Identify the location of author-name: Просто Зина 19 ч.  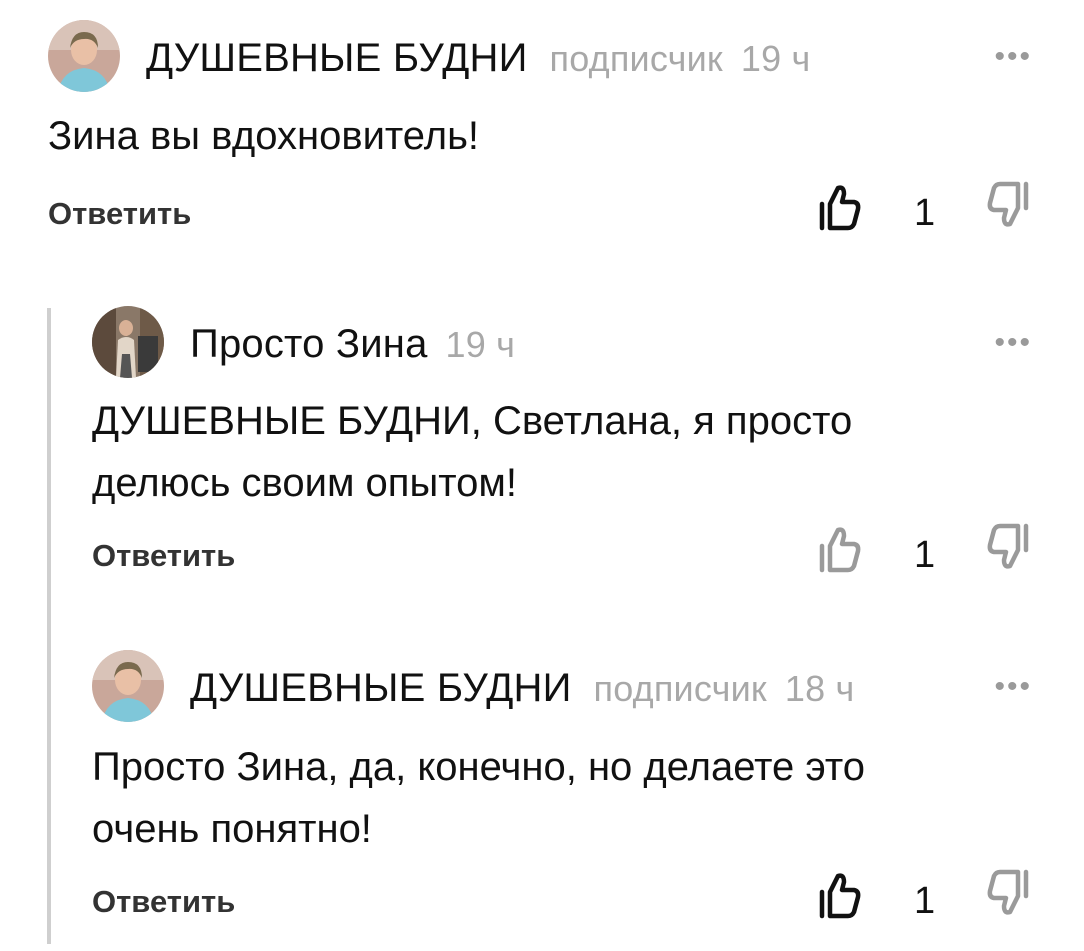
(352, 344).